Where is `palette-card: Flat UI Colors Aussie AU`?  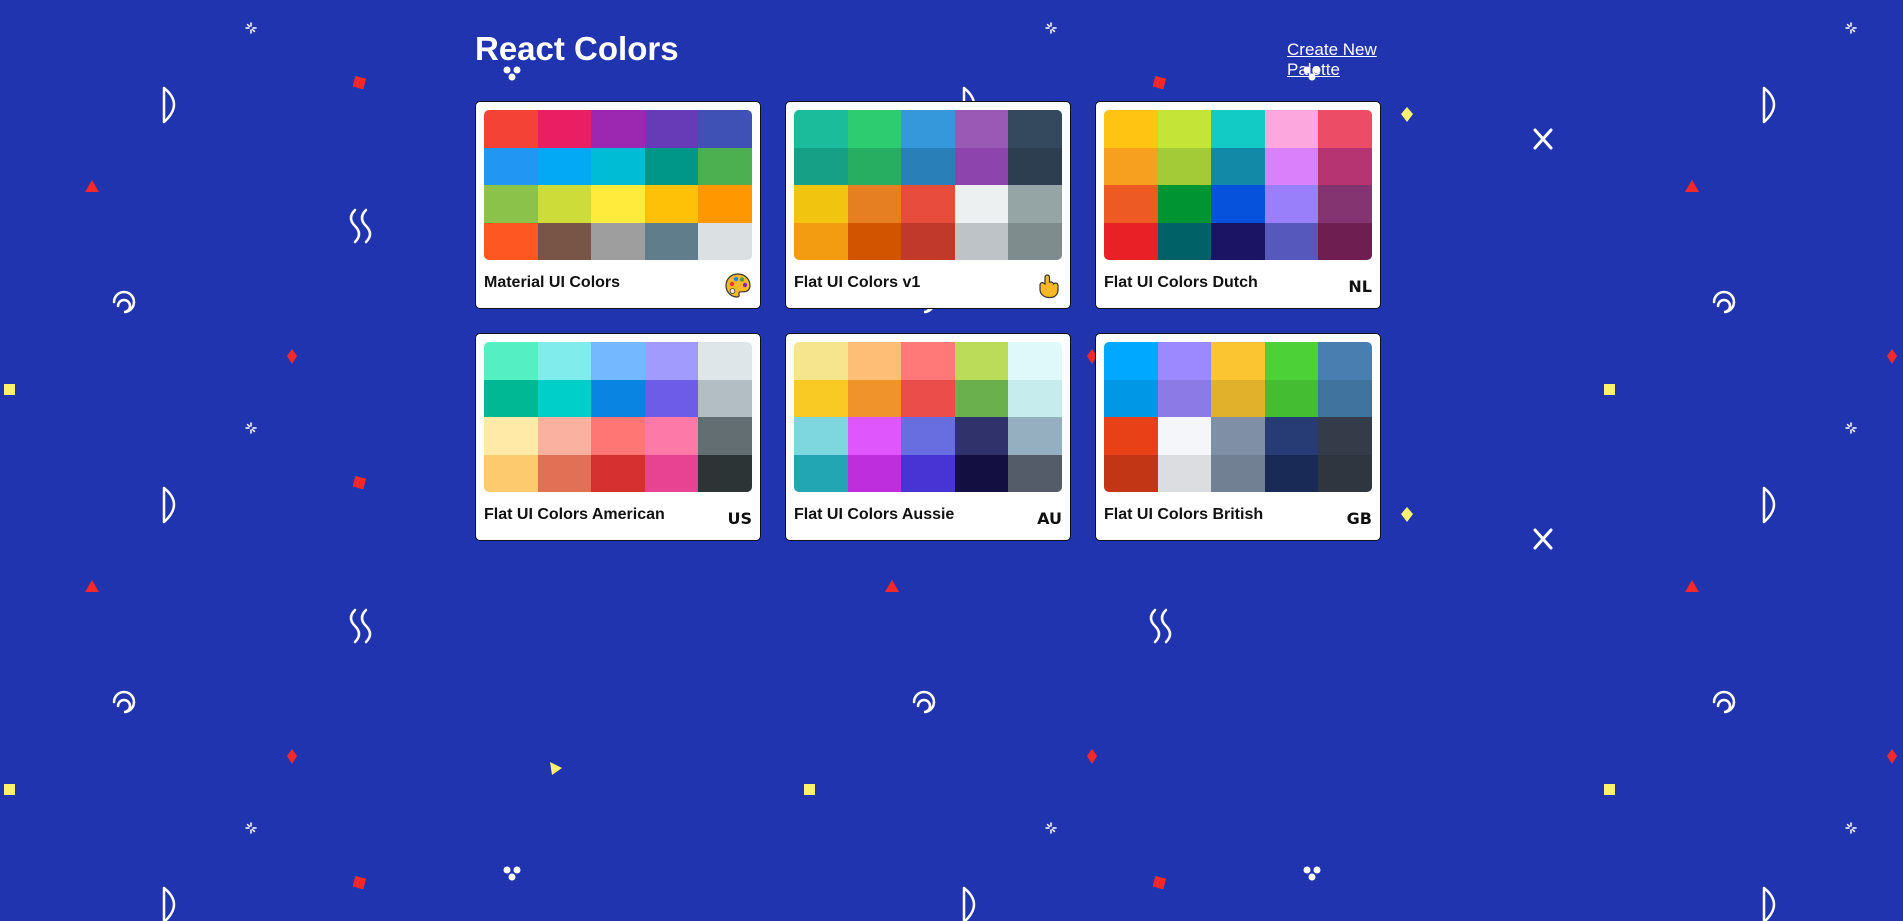 palette-card: Flat UI Colors Aussie AU is located at coordinates (928, 437).